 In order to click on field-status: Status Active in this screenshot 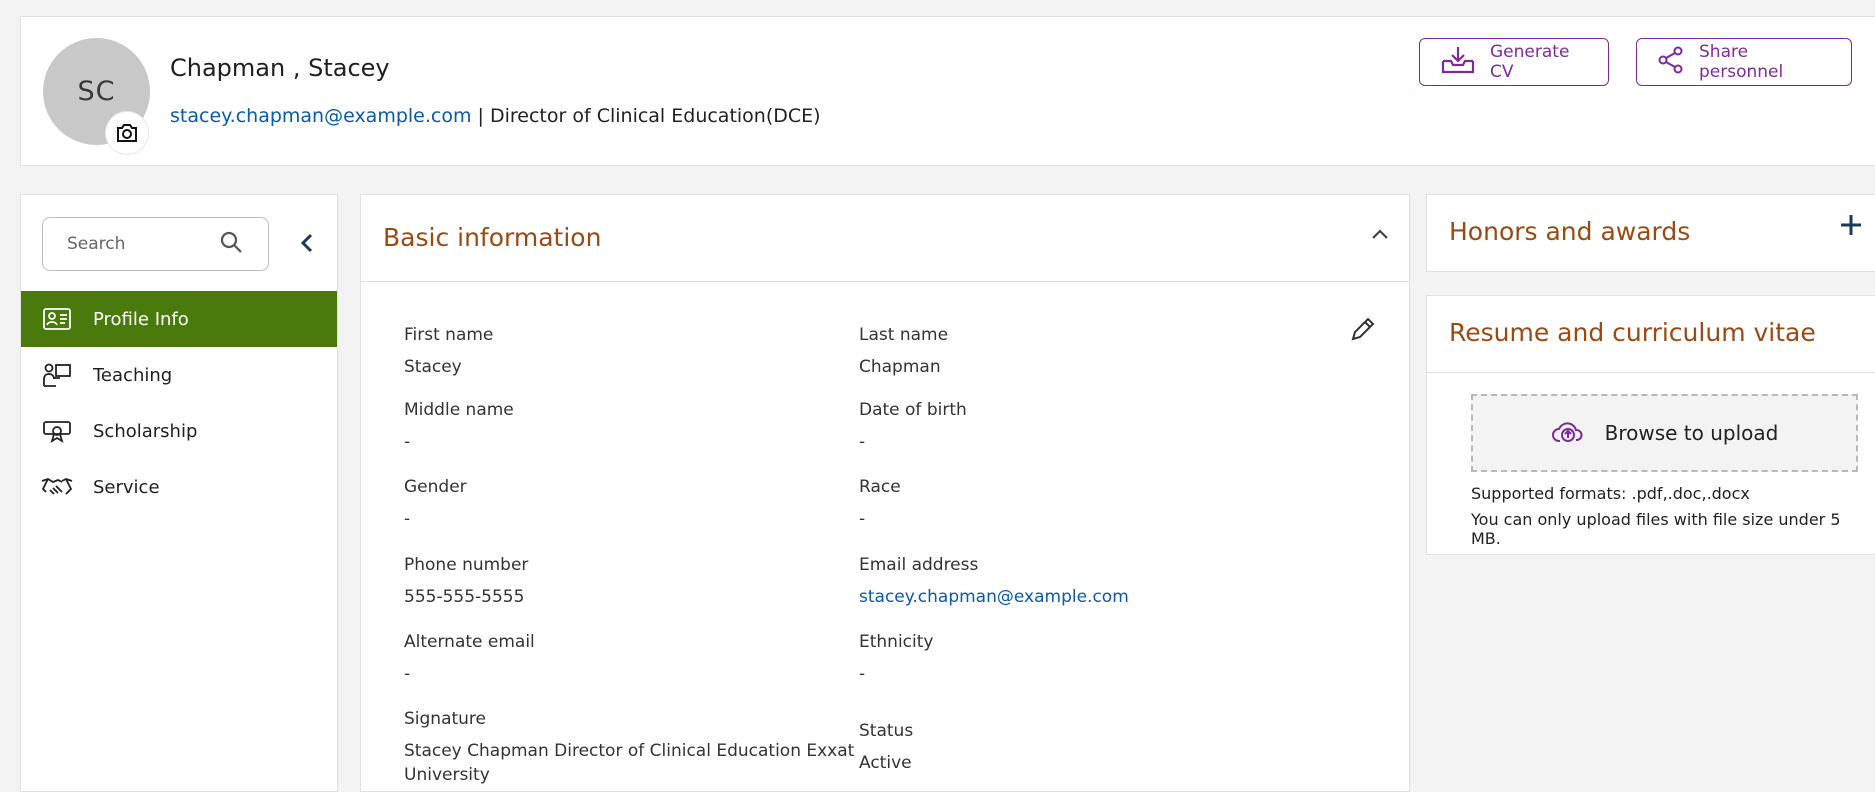, I will do `click(886, 748)`.